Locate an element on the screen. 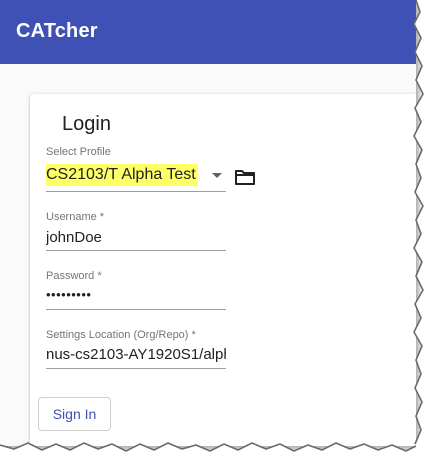 The width and height of the screenshot is (429, 457). settings-location-input: nus-cs2103-AY1920S1/alpha is located at coordinates (136, 354).